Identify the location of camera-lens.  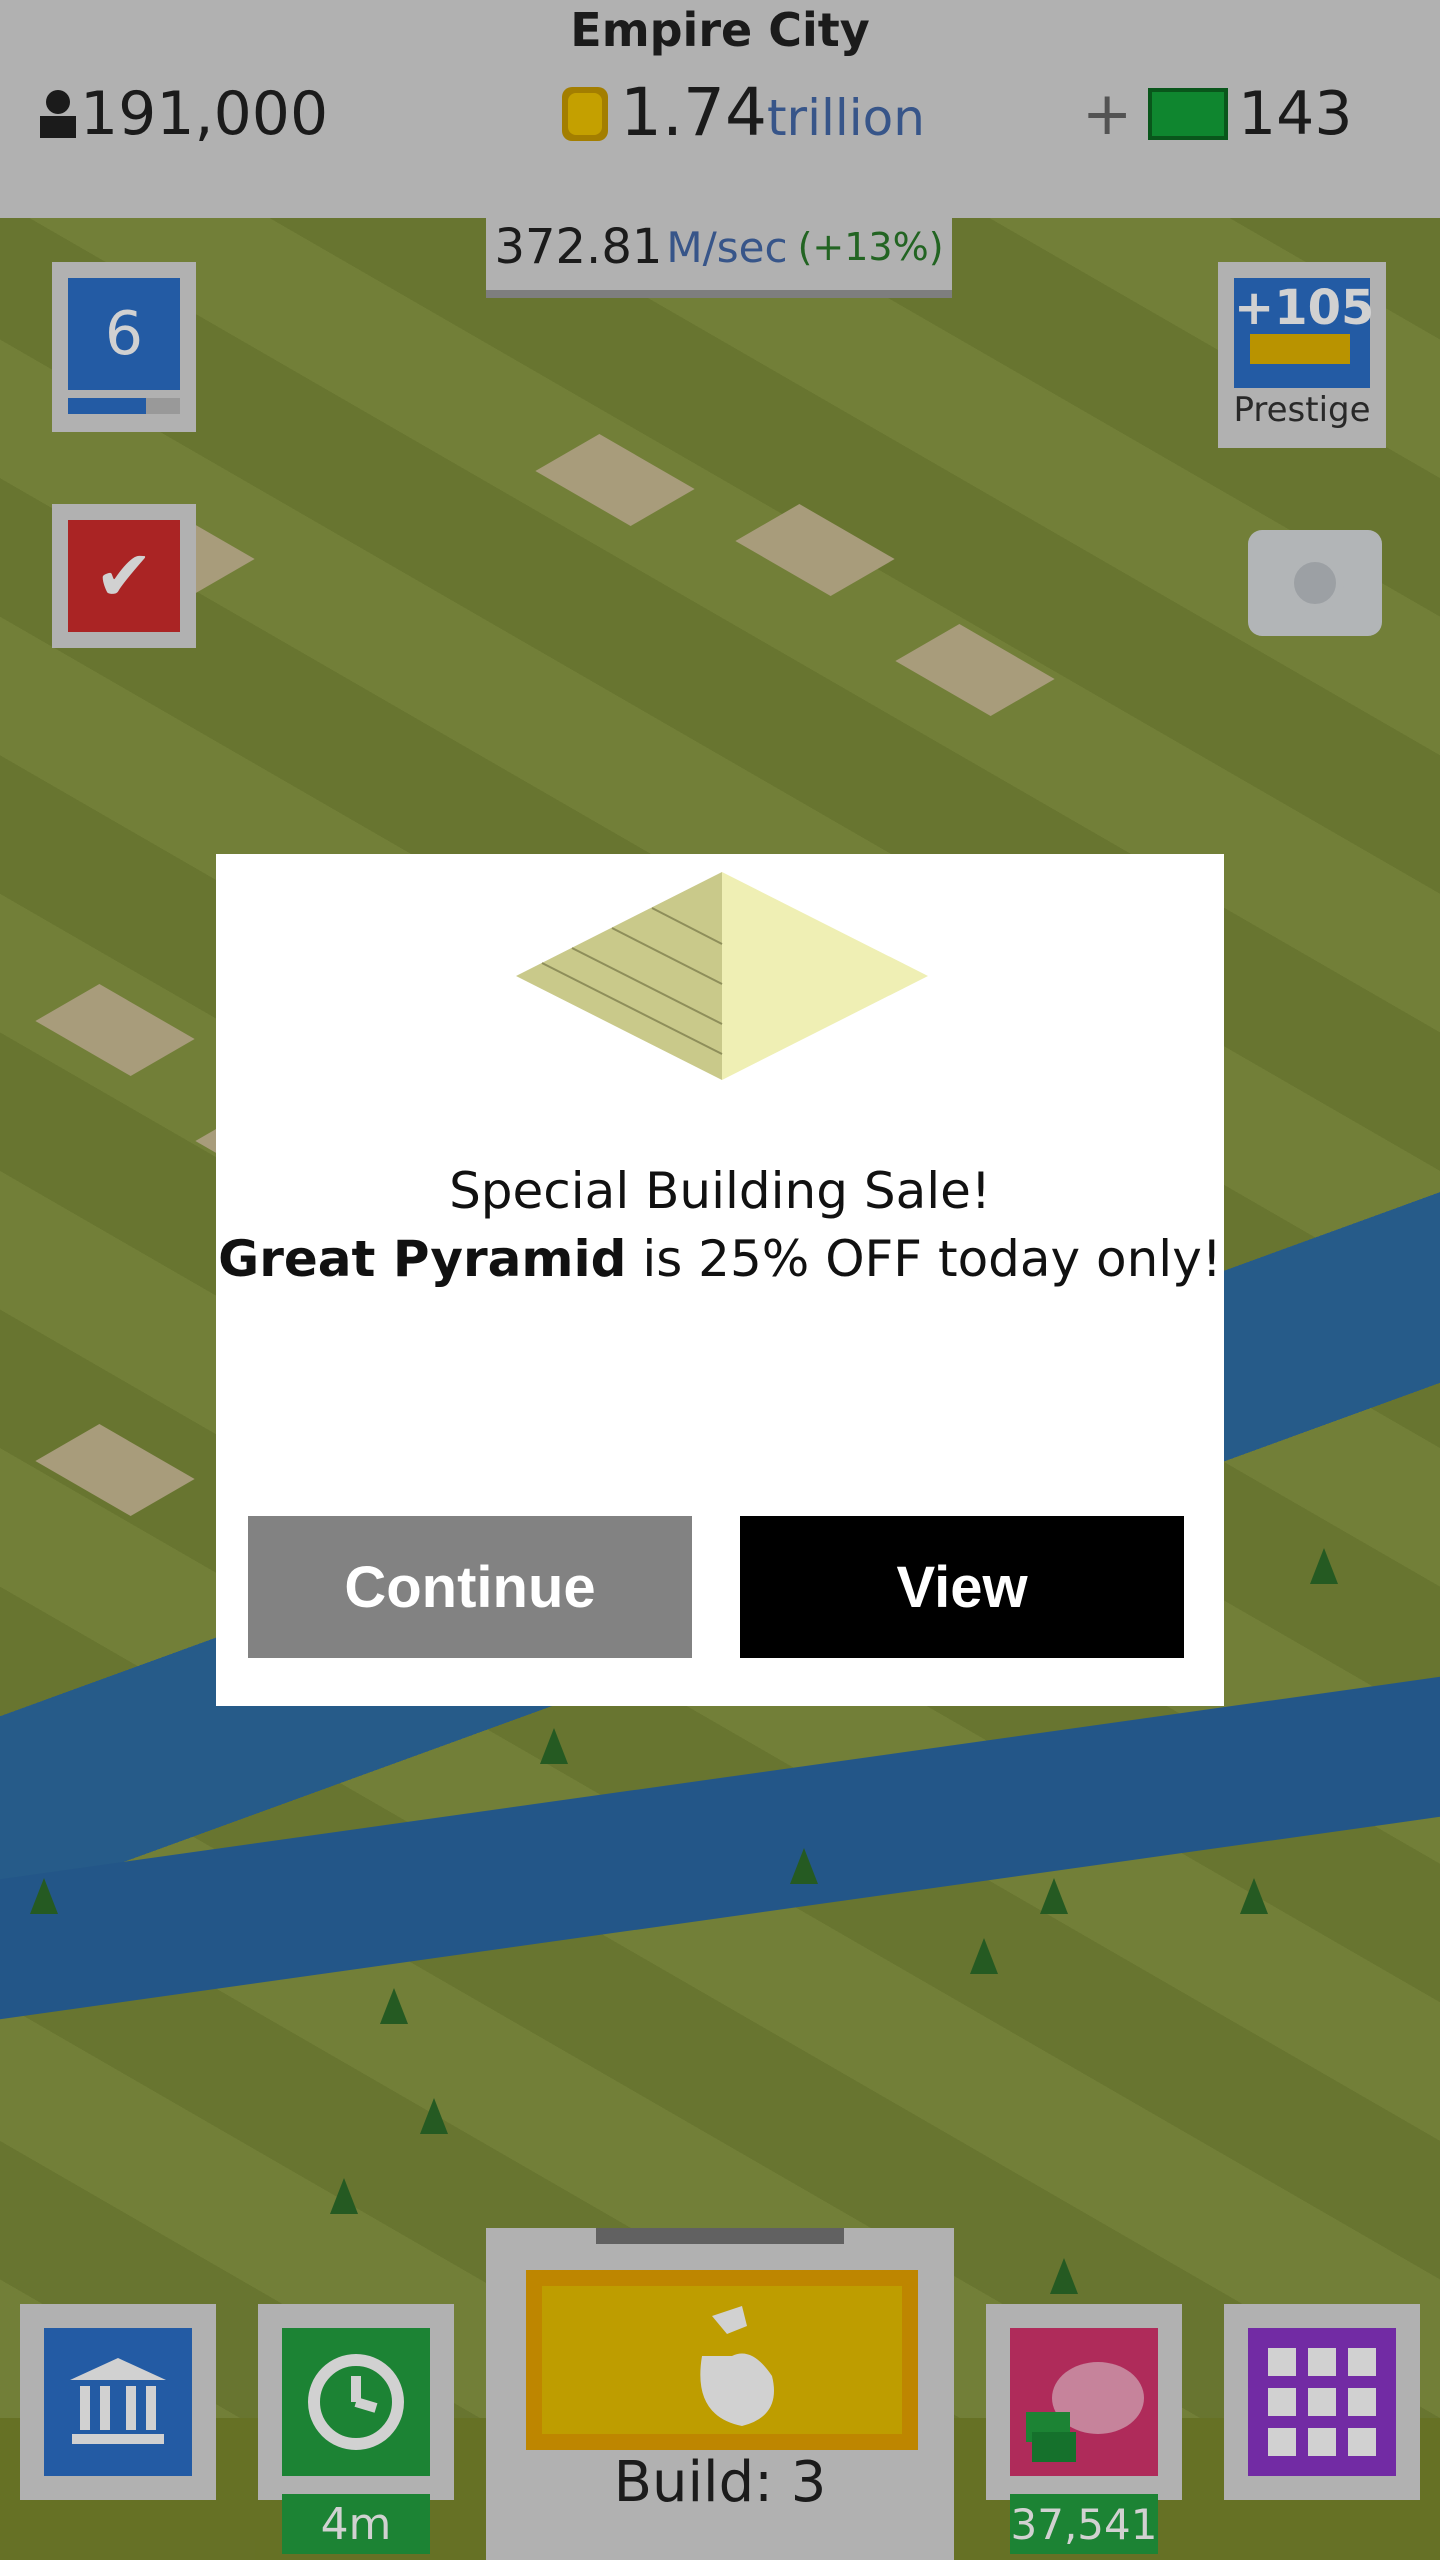
(1315, 583).